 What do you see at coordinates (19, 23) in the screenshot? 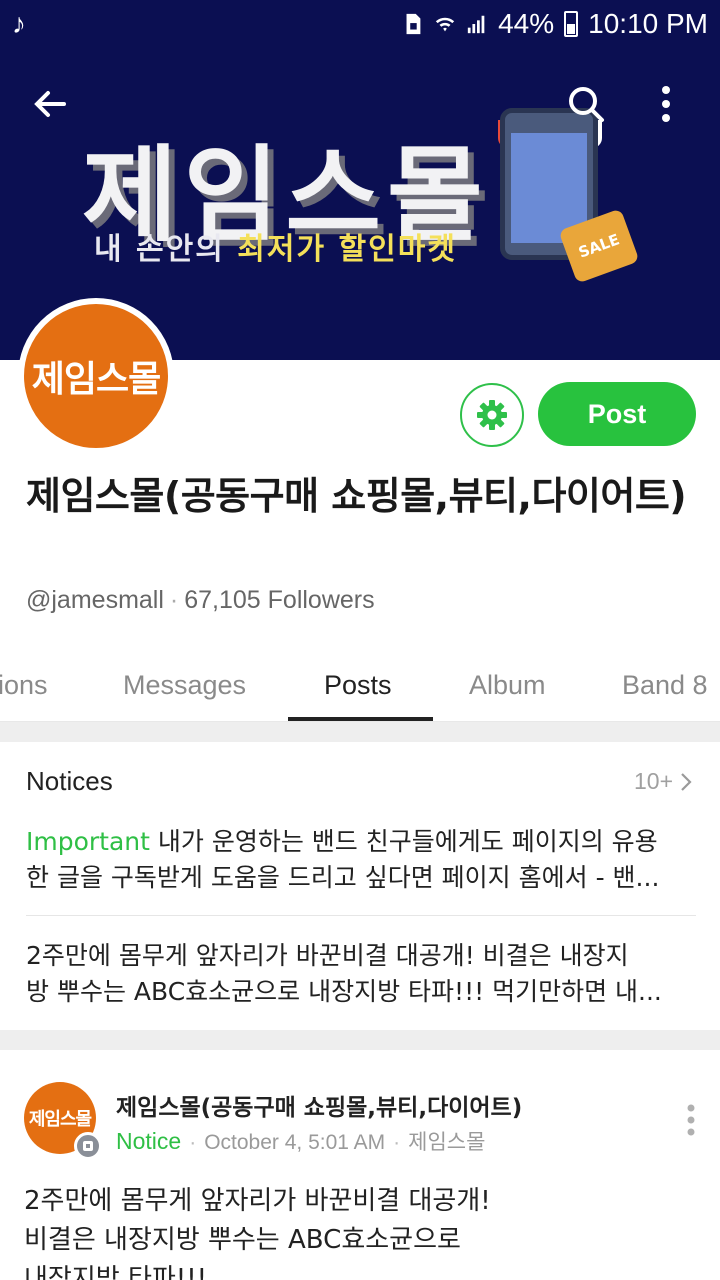
I see `music-note-icon: ♪` at bounding box center [19, 23].